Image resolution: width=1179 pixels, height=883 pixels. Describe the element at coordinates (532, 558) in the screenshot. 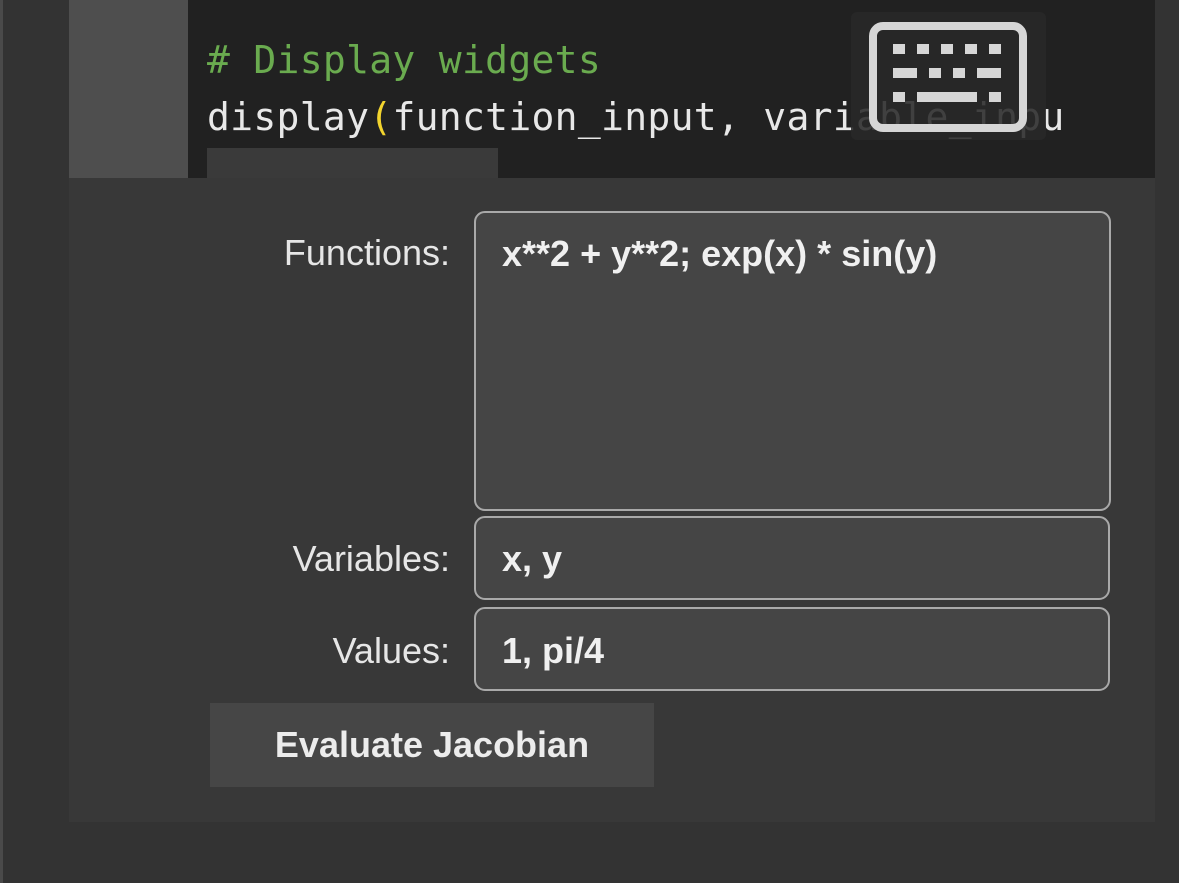

I see `variables-value: x, y` at that location.